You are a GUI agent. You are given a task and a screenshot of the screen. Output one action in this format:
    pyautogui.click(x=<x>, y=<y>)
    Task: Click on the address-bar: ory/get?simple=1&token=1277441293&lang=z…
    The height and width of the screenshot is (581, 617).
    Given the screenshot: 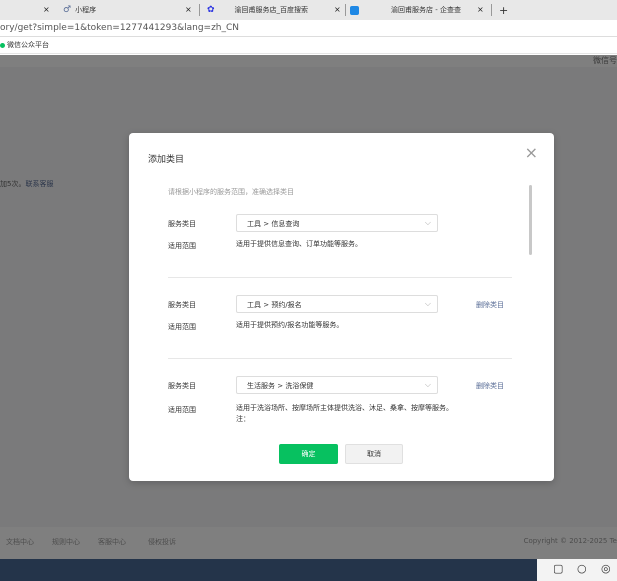 What is the action you would take?
    pyautogui.click(x=308, y=28)
    